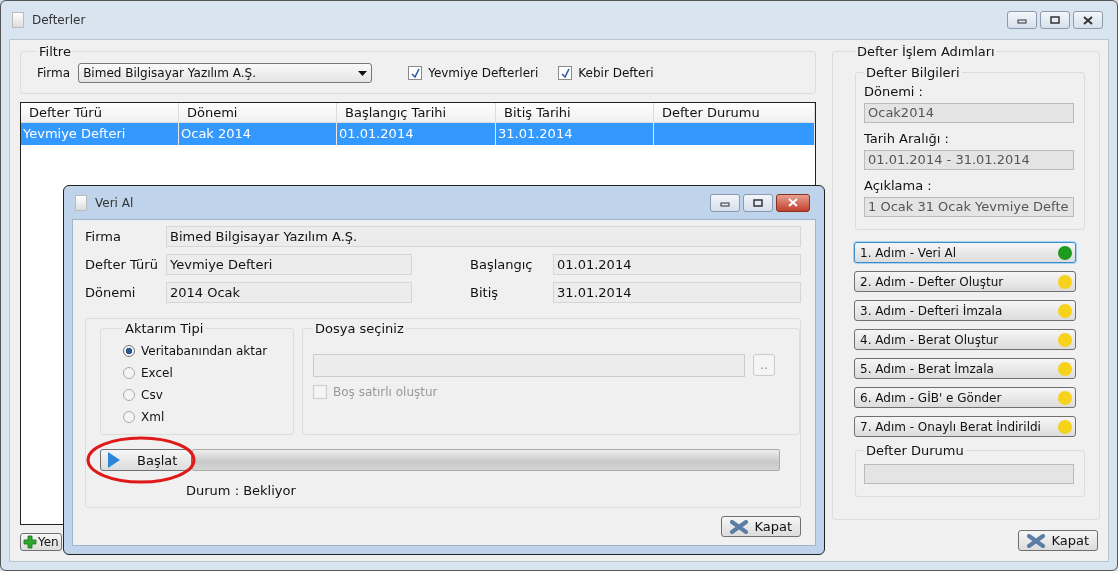 This screenshot has width=1118, height=571. What do you see at coordinates (216, 133) in the screenshot?
I see `table-cell: Ocak 2014` at bounding box center [216, 133].